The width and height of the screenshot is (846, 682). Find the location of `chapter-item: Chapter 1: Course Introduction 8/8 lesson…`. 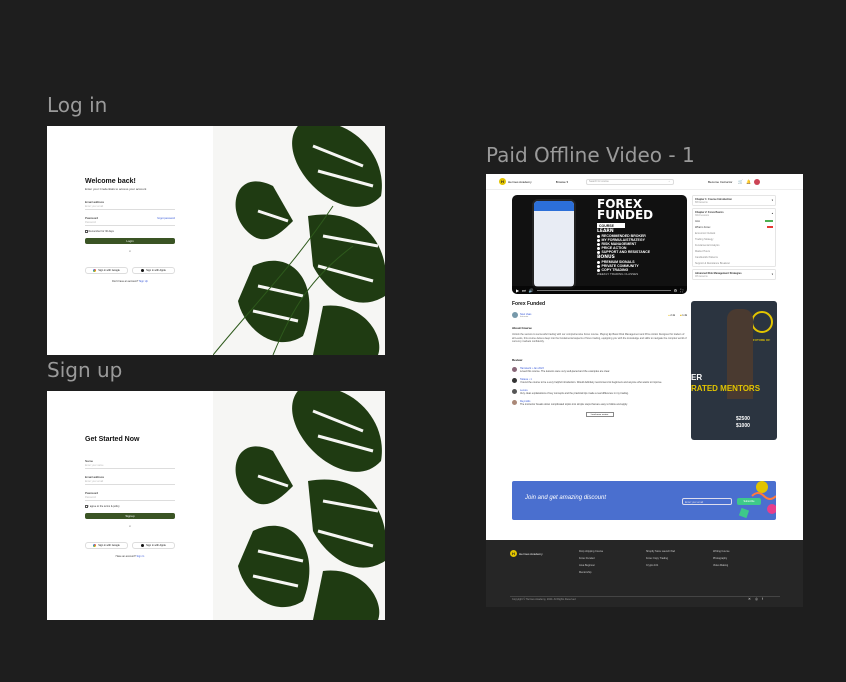

chapter-item: Chapter 1: Course Introduction 8/8 lesson… is located at coordinates (734, 200).